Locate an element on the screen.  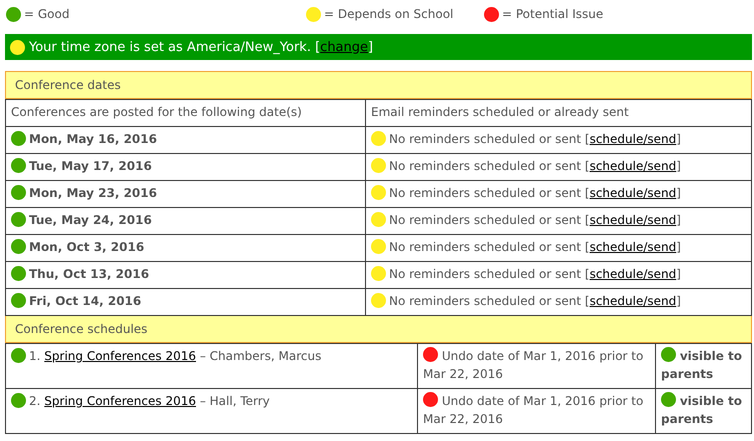
conference-date: Thu, Oct 13, 2016 is located at coordinates (89, 274).